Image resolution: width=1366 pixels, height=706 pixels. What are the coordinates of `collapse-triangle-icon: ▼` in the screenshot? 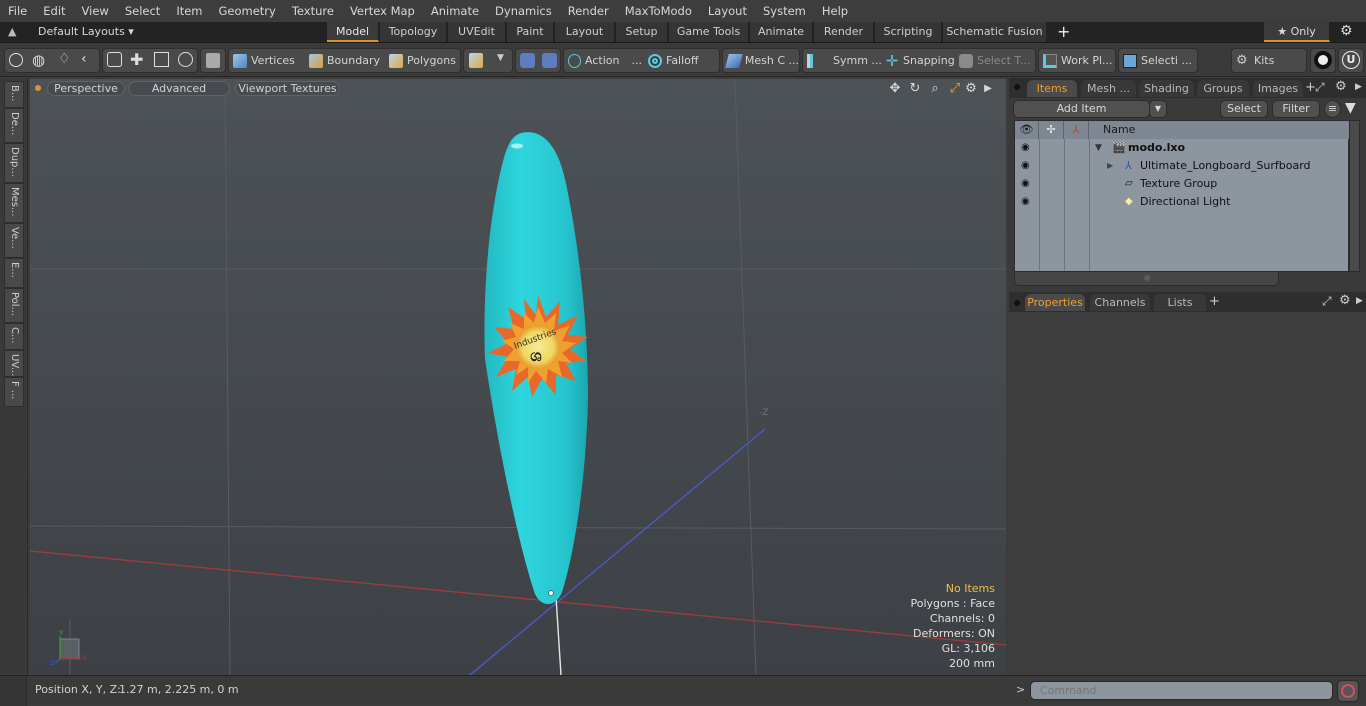 It's located at (1098, 148).